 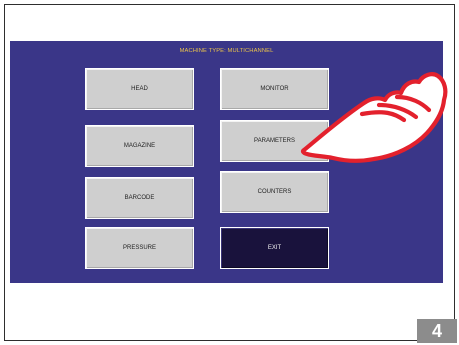 I want to click on machine-type-title: MACHINE TYPE: MULTICHANNEL, so click(x=226, y=51).